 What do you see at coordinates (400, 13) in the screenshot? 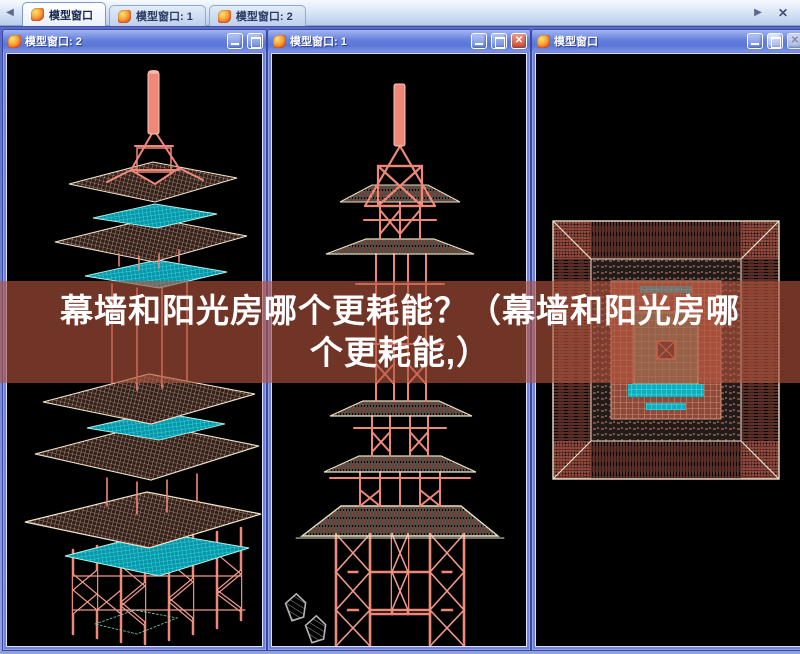
I see `mdi-tab-strip: ◀ 模型窗口 模型窗口: 1 模型窗口: 2 ▶ ✕` at bounding box center [400, 13].